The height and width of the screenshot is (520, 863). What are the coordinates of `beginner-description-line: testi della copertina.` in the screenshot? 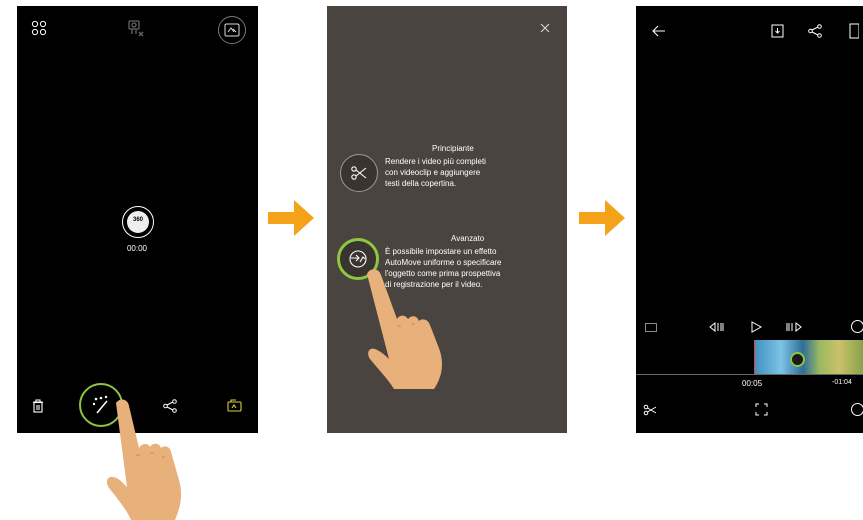 It's located at (421, 183).